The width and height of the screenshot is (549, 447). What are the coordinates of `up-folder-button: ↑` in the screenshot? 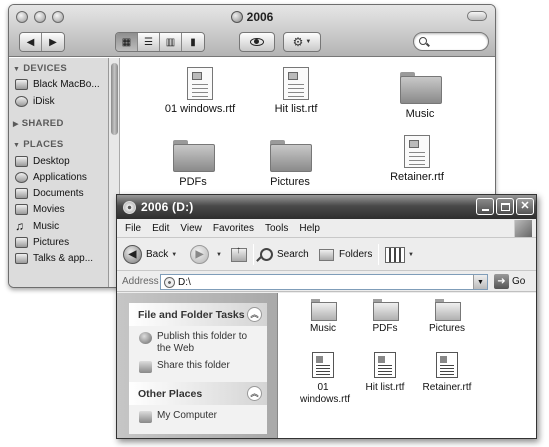 It's located at (239, 254).